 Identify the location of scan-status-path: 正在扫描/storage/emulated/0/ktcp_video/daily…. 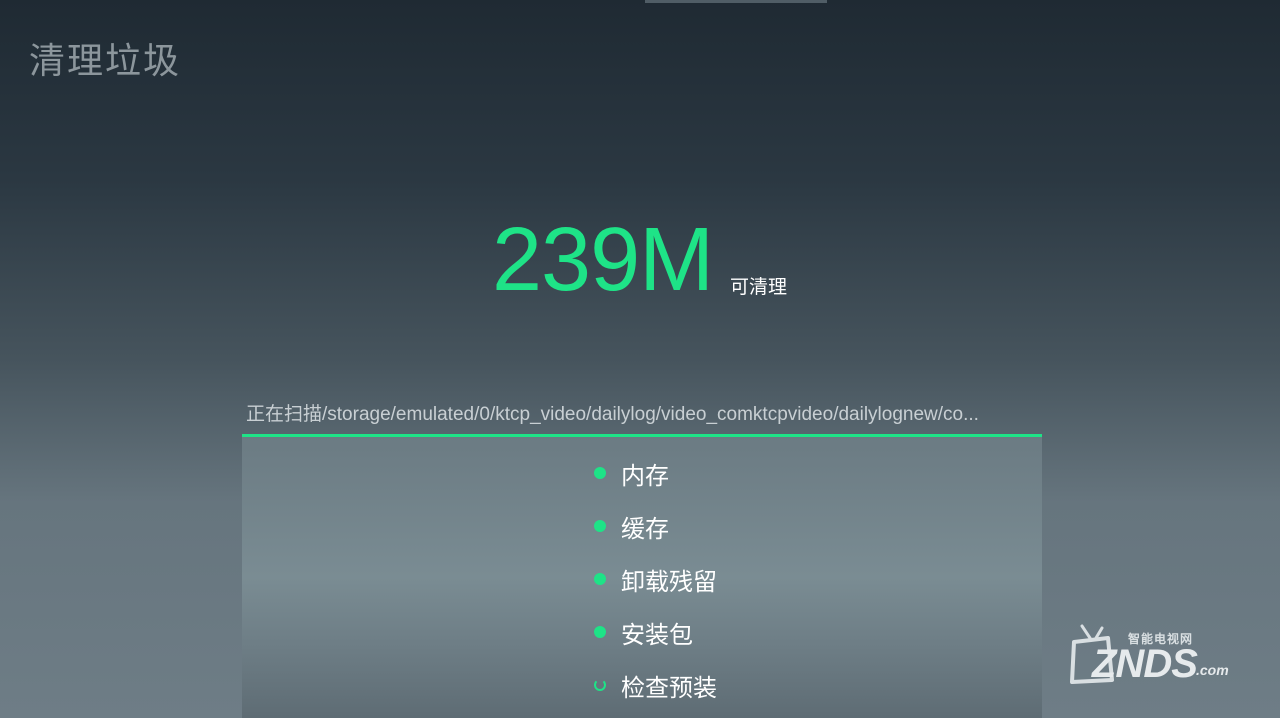
(612, 414).